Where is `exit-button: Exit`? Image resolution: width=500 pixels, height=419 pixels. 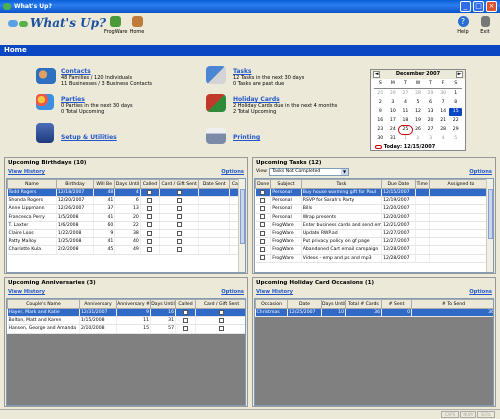 exit-button: Exit is located at coordinates (485, 25).